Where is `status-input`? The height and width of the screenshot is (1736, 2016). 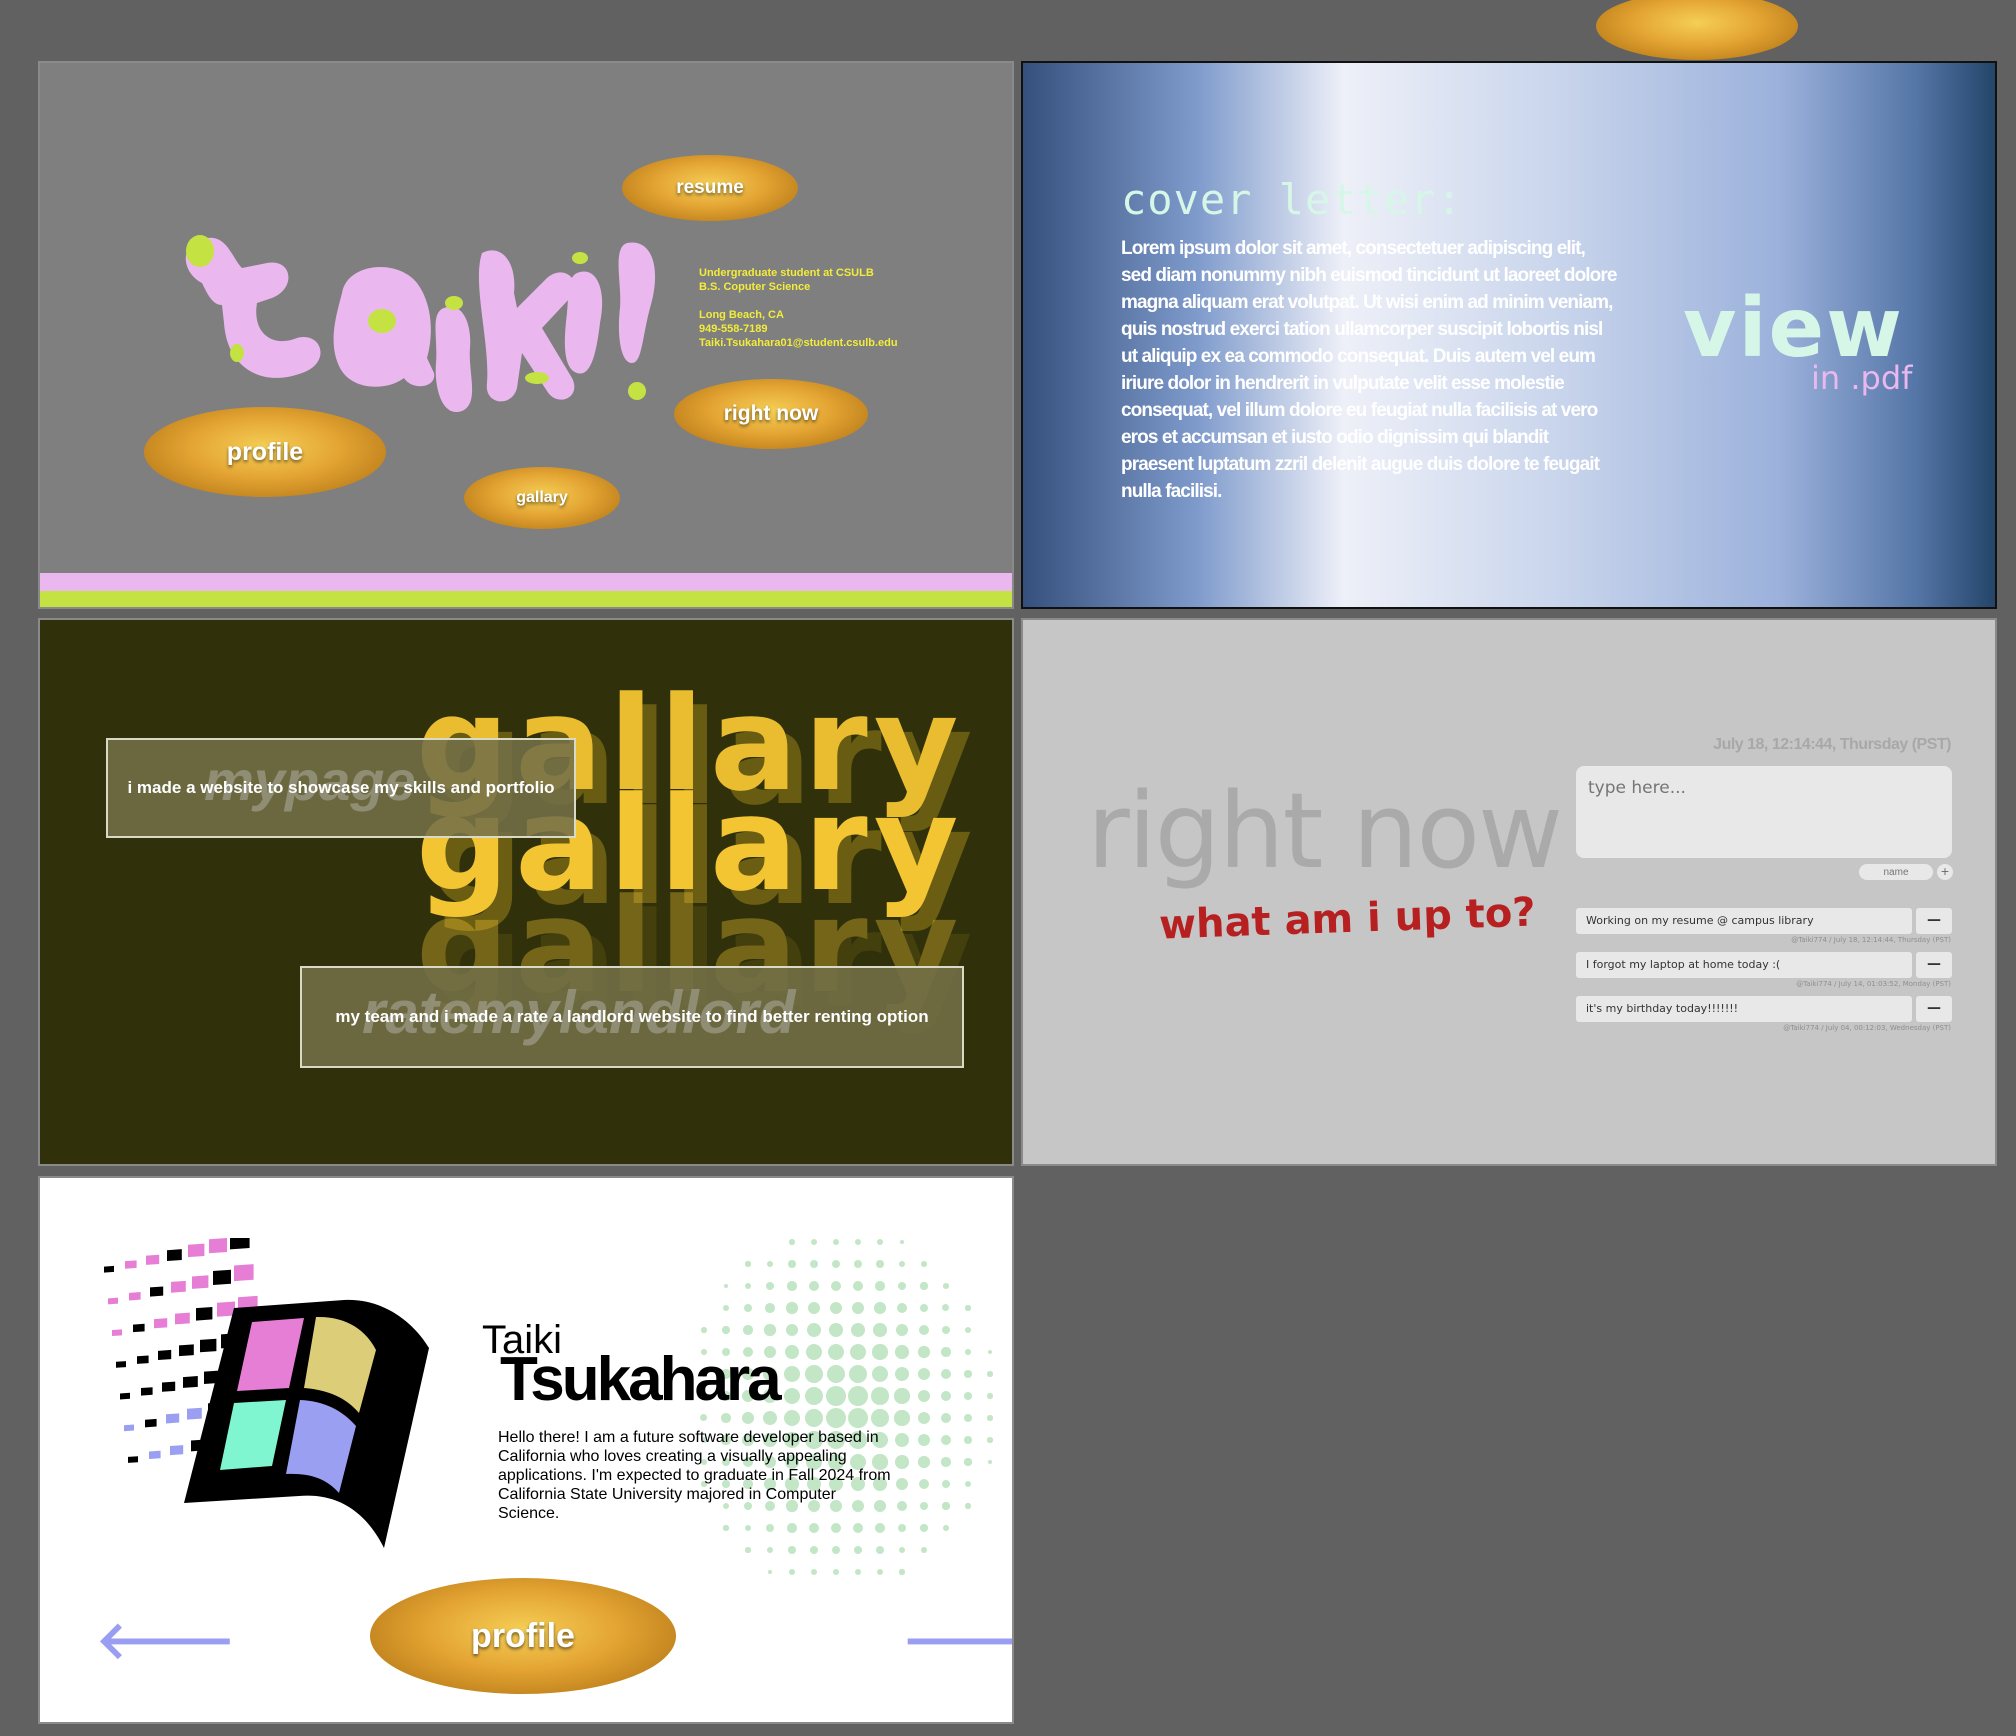
status-input is located at coordinates (1764, 812).